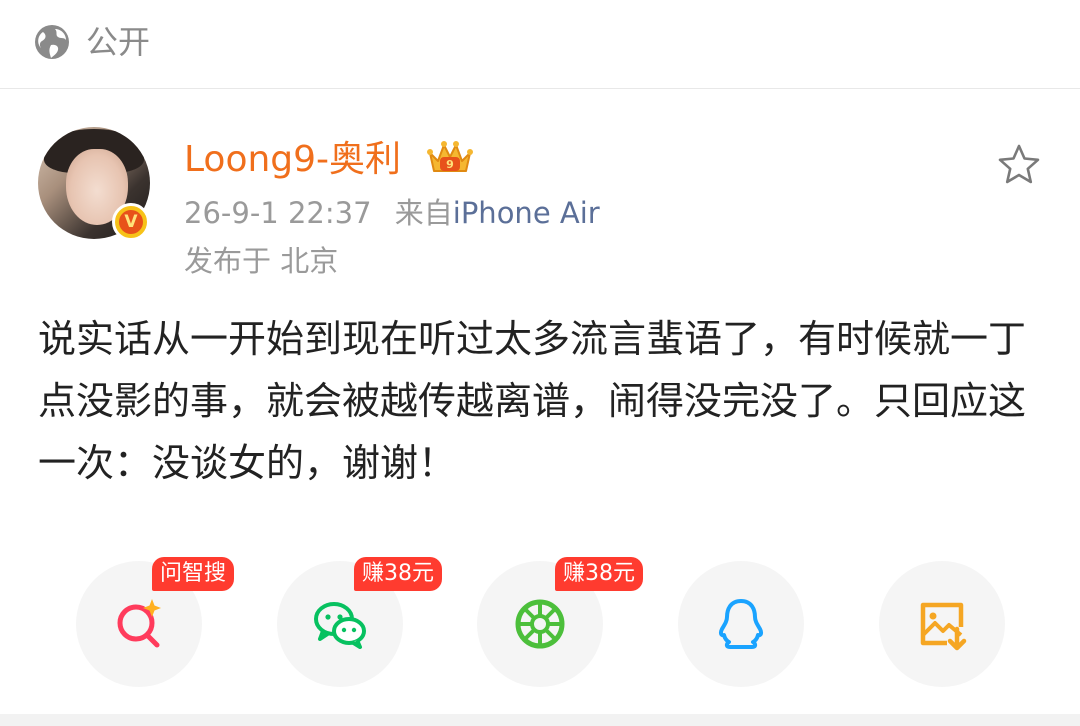 This screenshot has width=1080, height=726. What do you see at coordinates (398, 574) in the screenshot?
I see `wechat-reward-tag: 赚38元` at bounding box center [398, 574].